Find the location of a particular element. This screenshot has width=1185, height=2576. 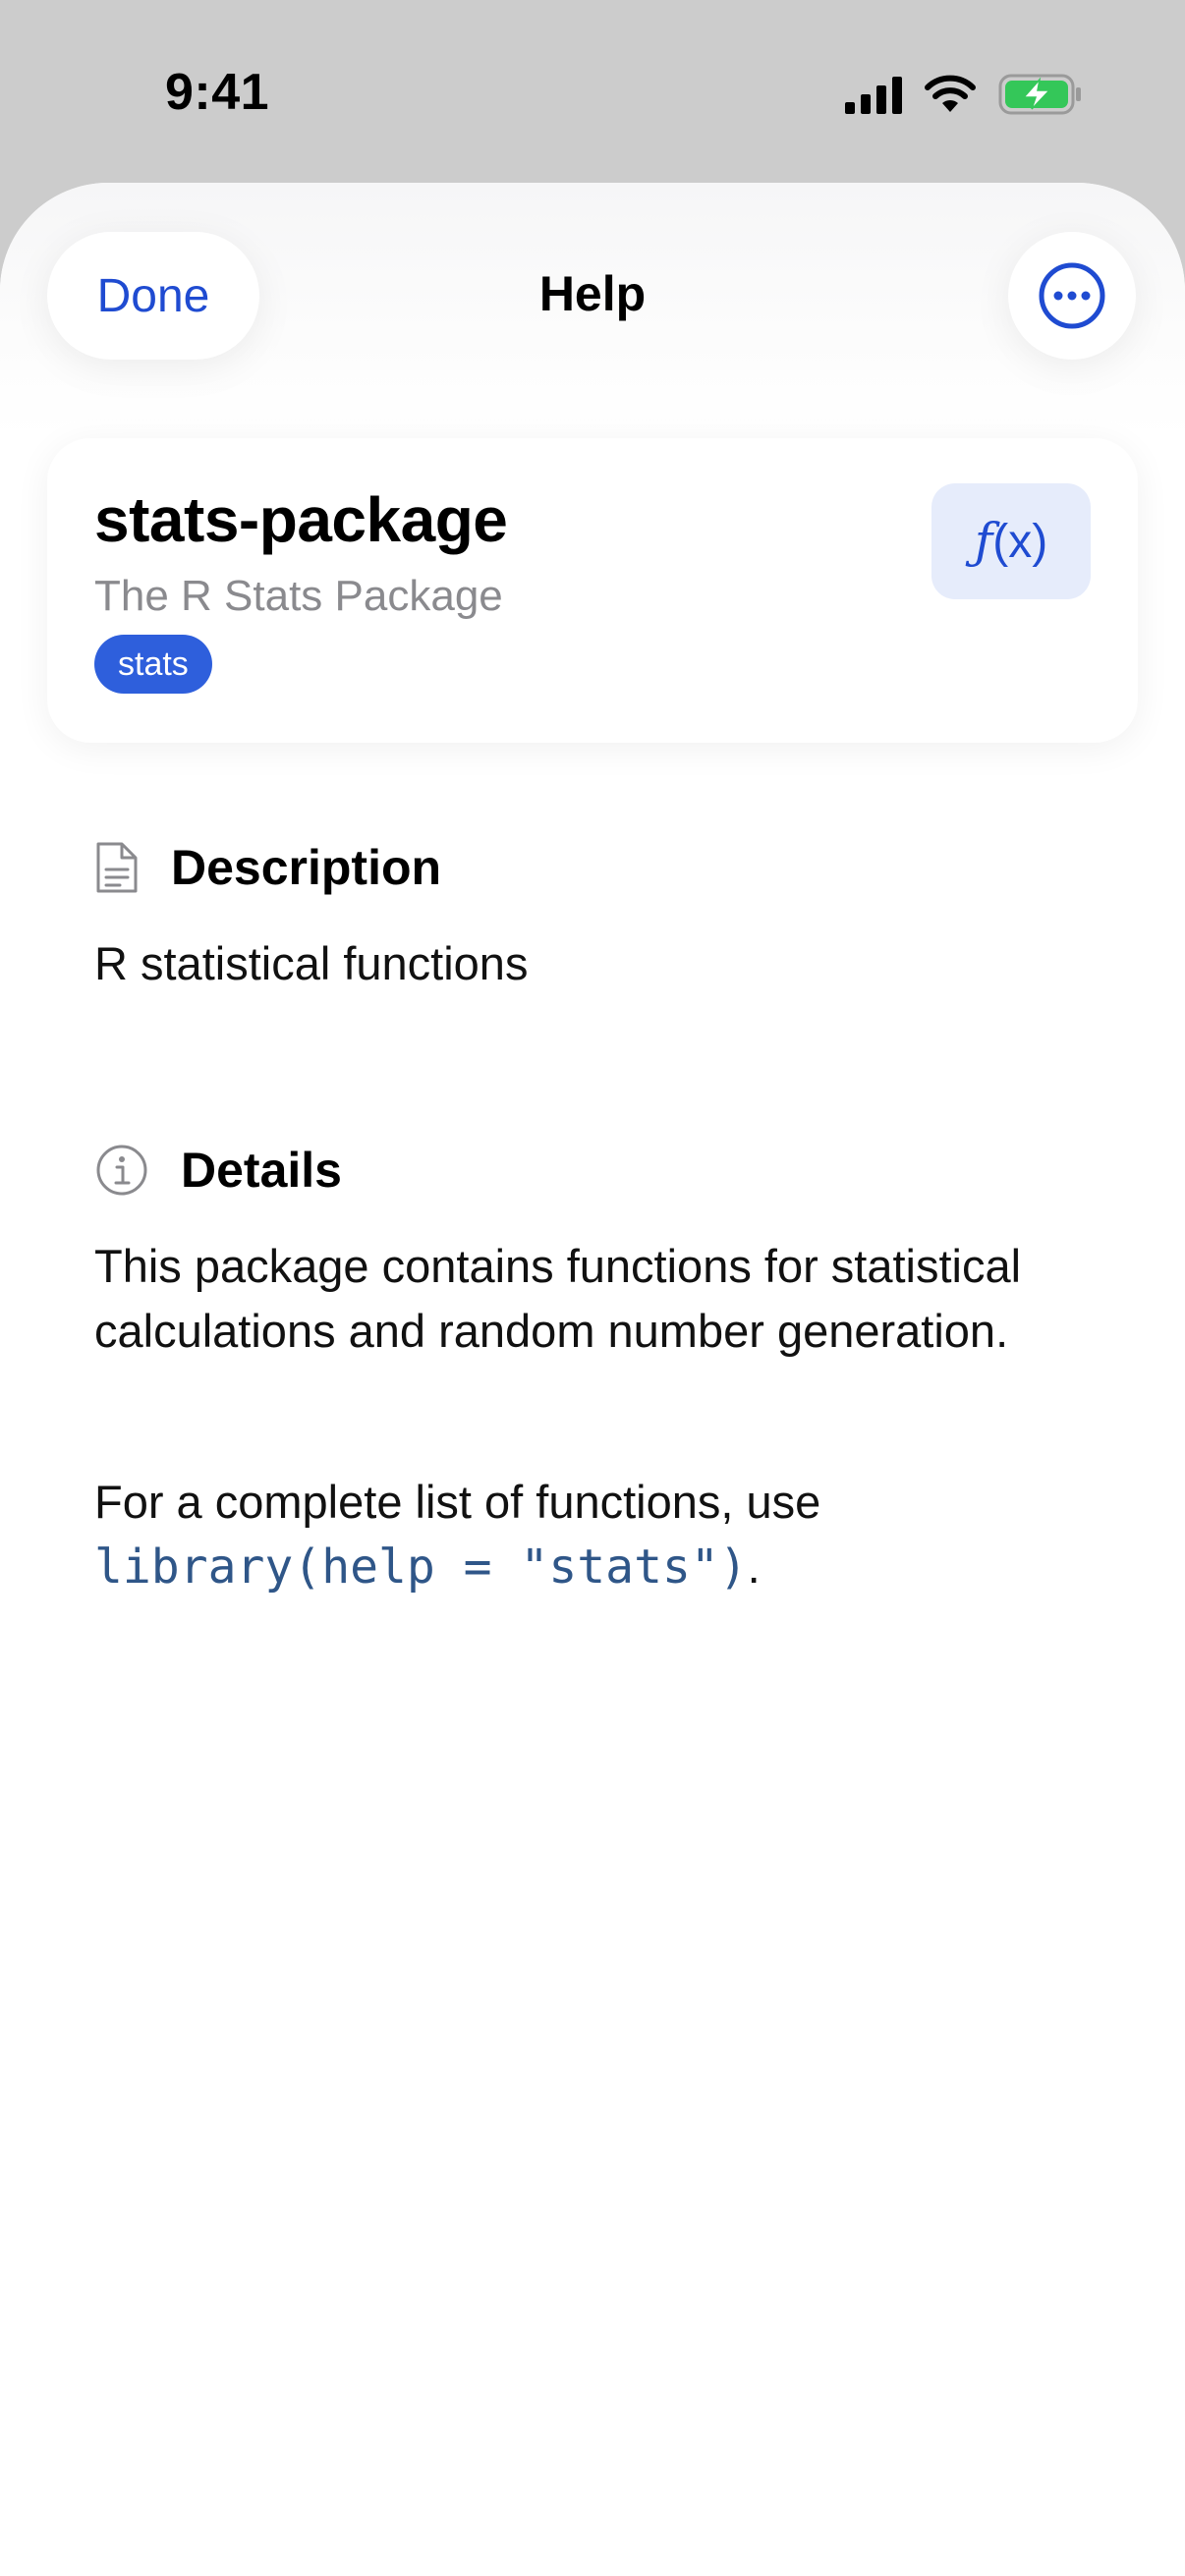

description-heading: Description is located at coordinates (307, 867).